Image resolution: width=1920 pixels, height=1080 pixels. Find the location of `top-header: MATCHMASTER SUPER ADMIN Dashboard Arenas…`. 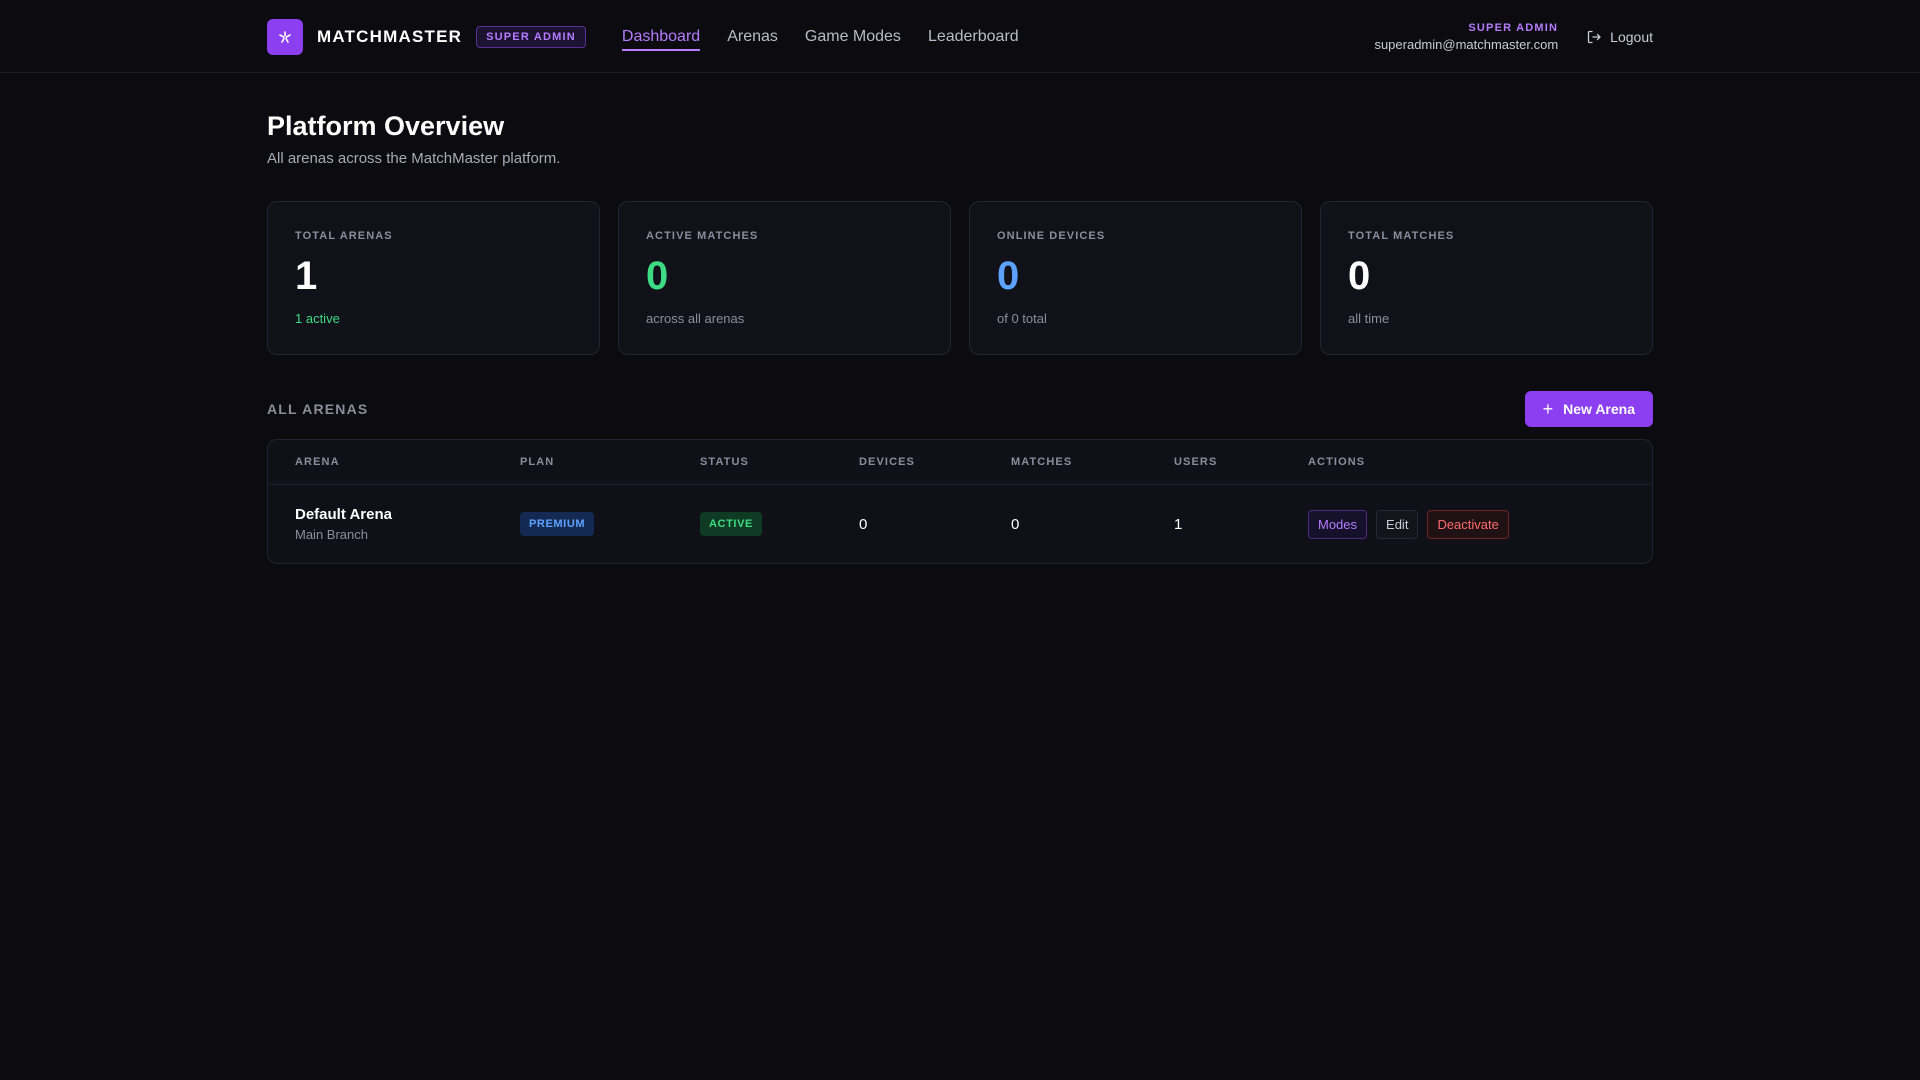

top-header: MATCHMASTER SUPER ADMIN Dashboard Arenas… is located at coordinates (960, 36).